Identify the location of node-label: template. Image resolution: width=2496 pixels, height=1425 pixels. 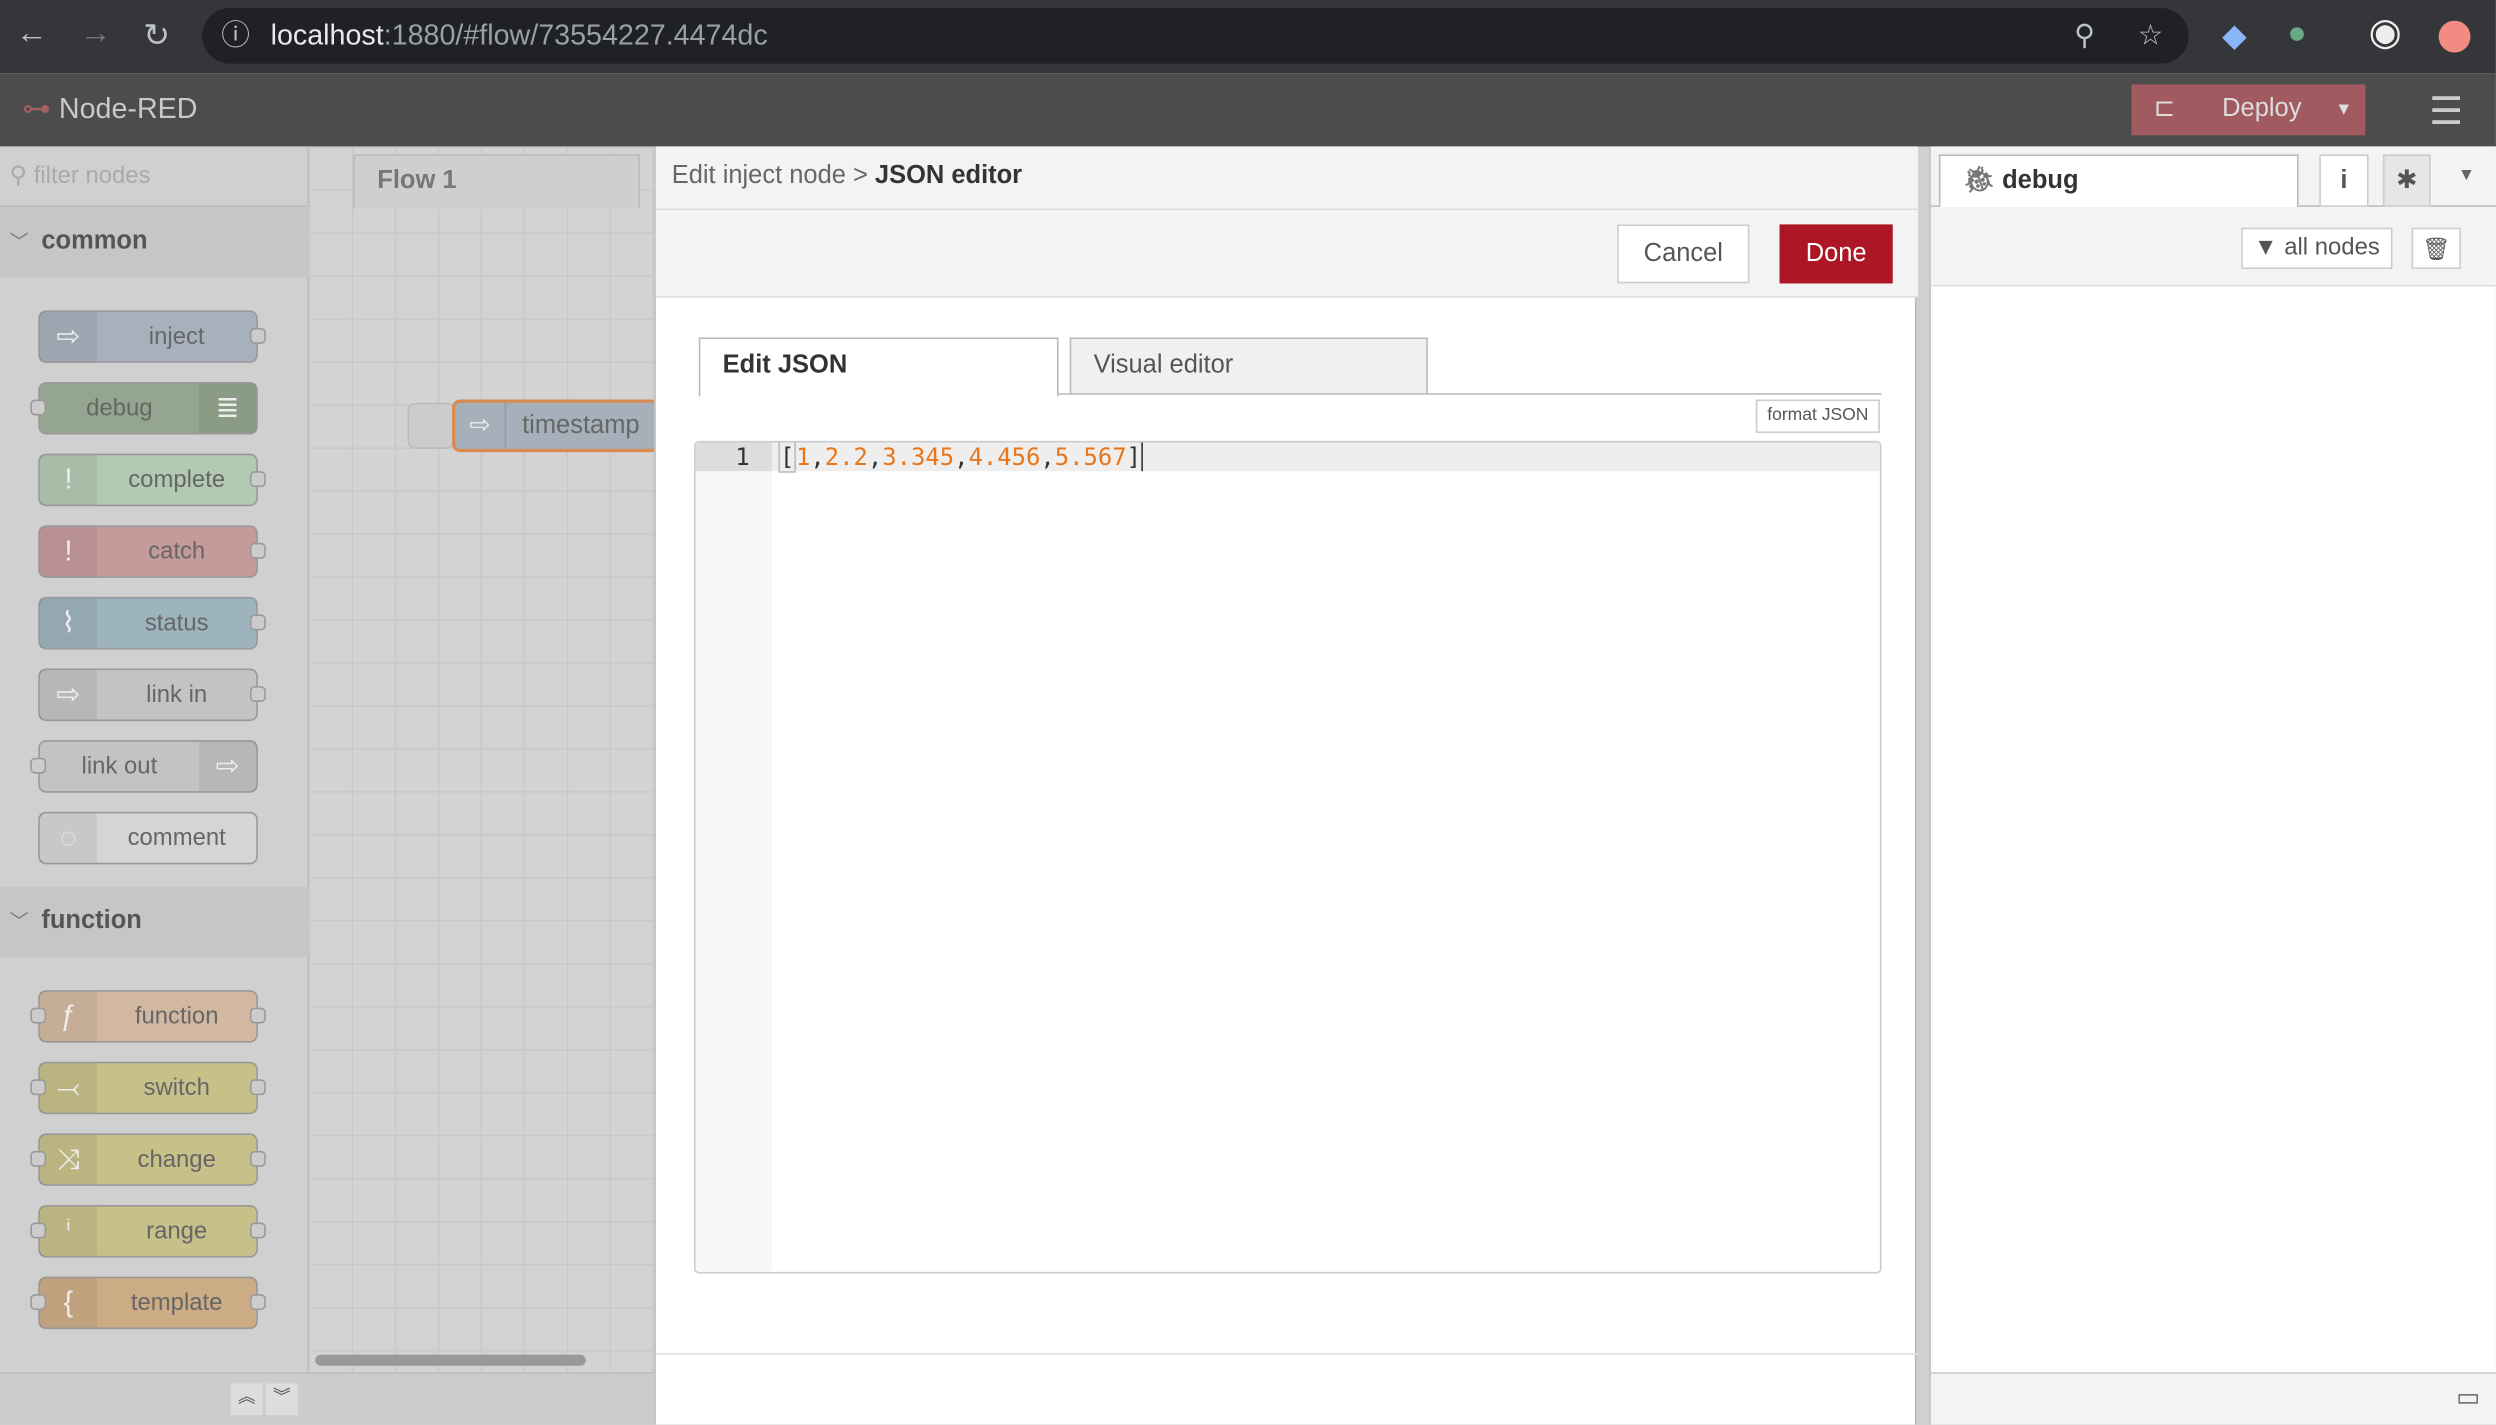
(176, 1303).